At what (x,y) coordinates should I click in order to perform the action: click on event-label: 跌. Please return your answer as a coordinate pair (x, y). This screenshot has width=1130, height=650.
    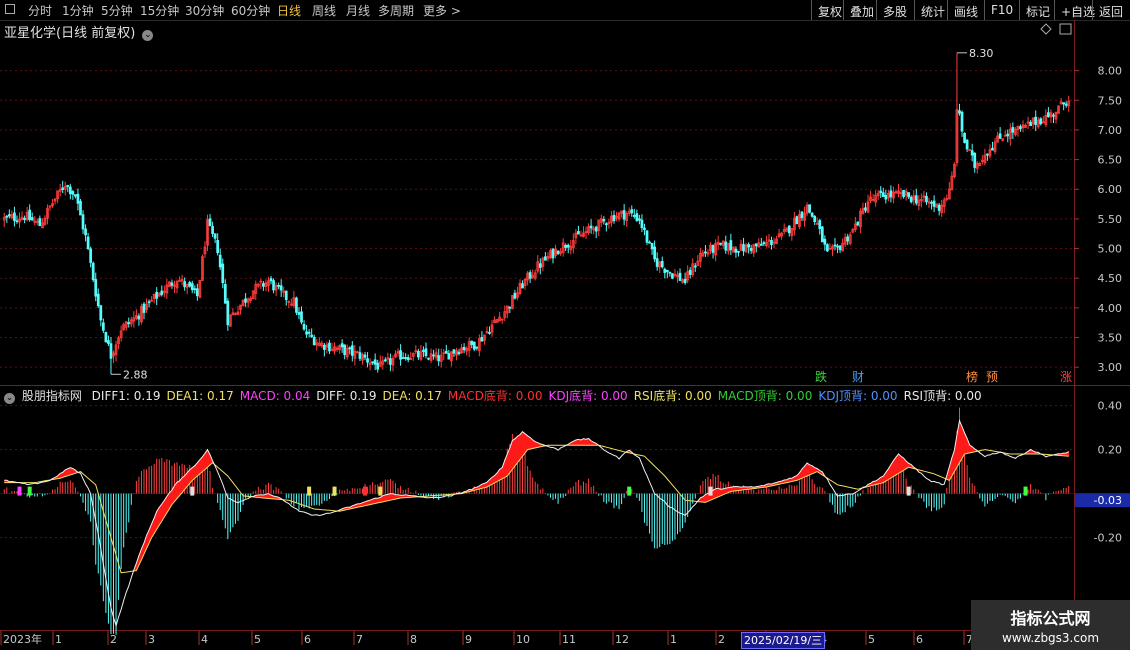
    Looking at the image, I should click on (821, 376).